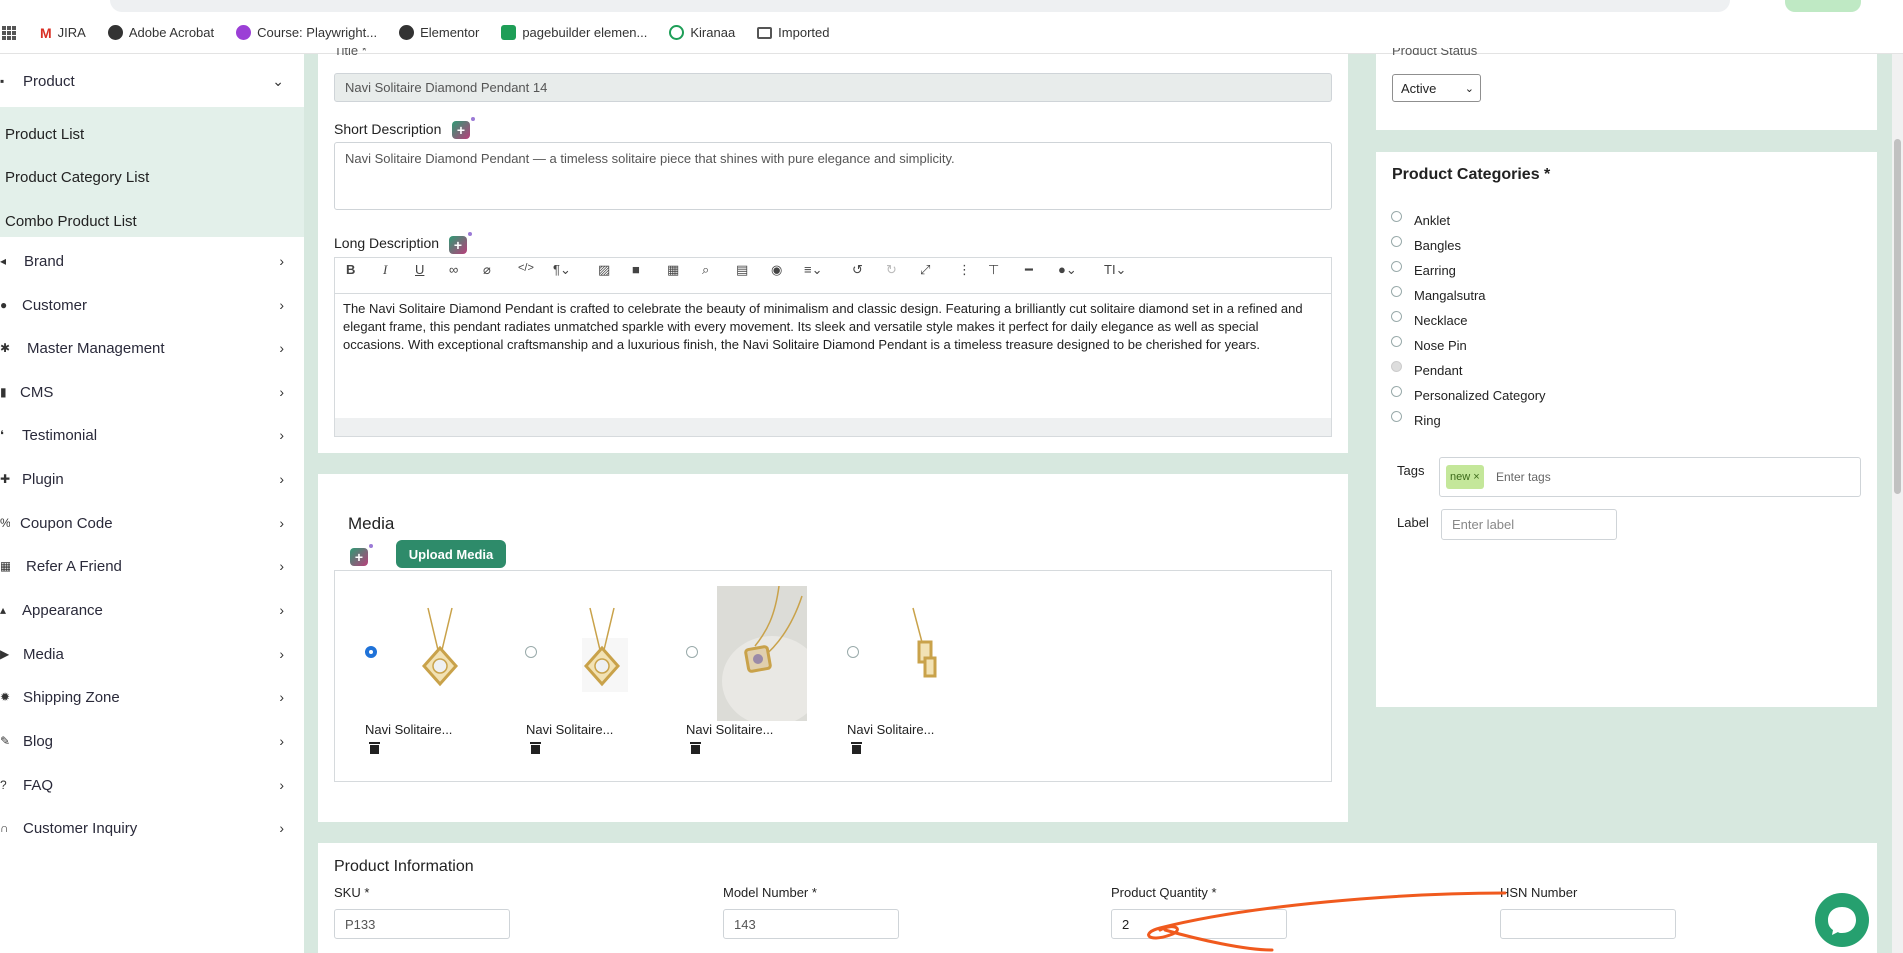  I want to click on chat-icon, so click(1842, 921).